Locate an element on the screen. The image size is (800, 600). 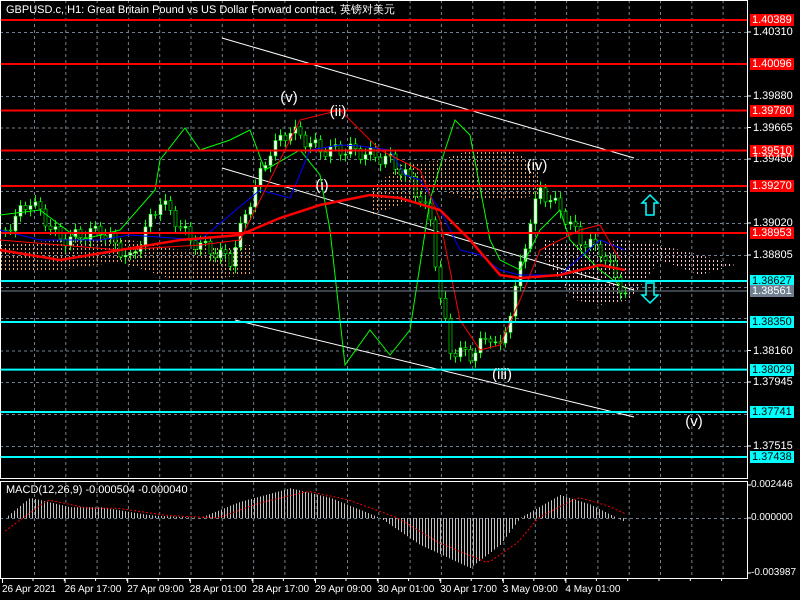
price-tick: 1.37945 is located at coordinates (773, 382).